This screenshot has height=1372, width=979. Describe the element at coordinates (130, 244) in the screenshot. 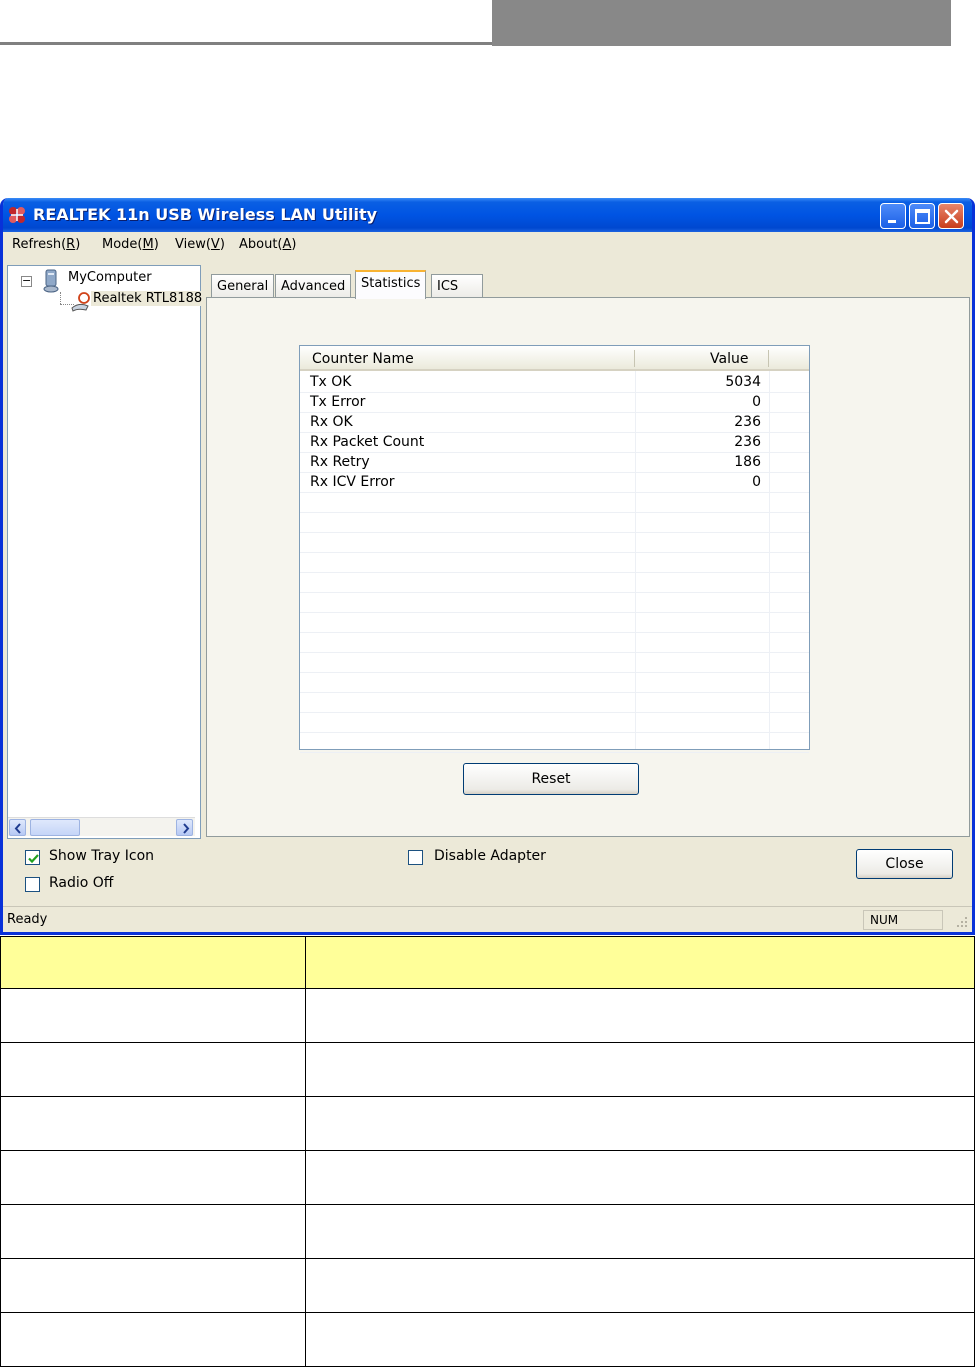

I see `menu-mode: Mode(M)` at that location.